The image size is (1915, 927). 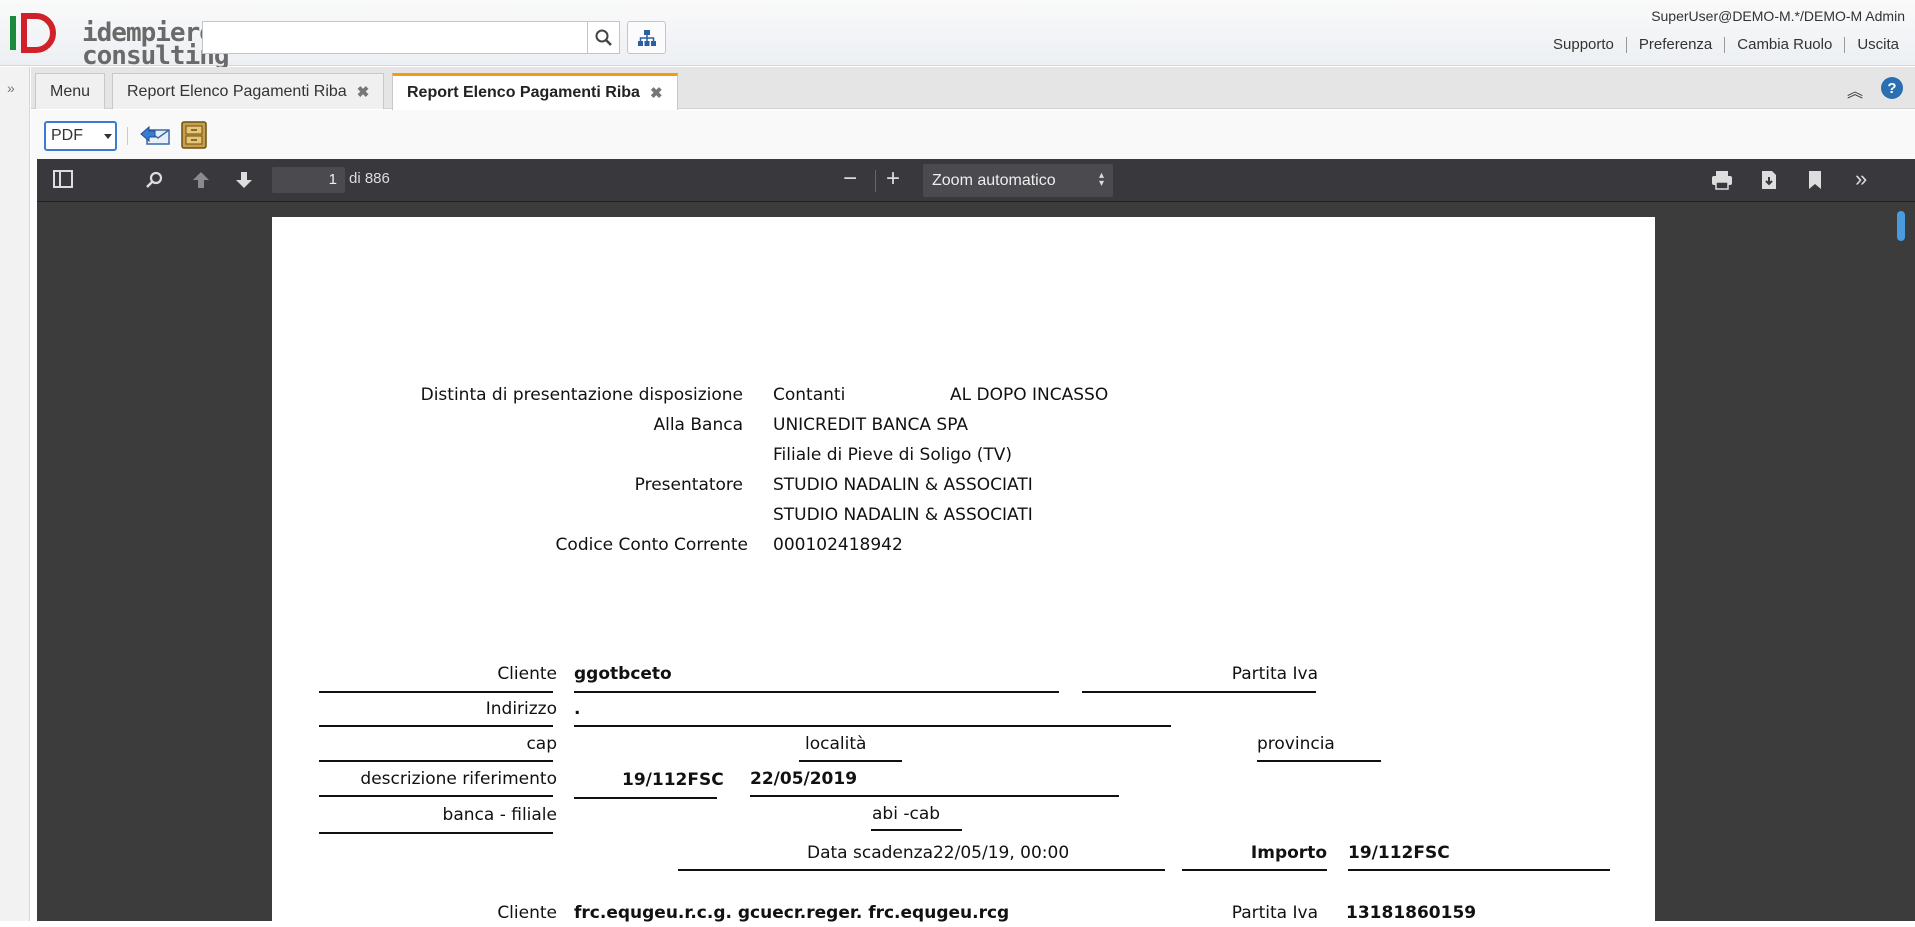 I want to click on print-button, so click(x=1722, y=182).